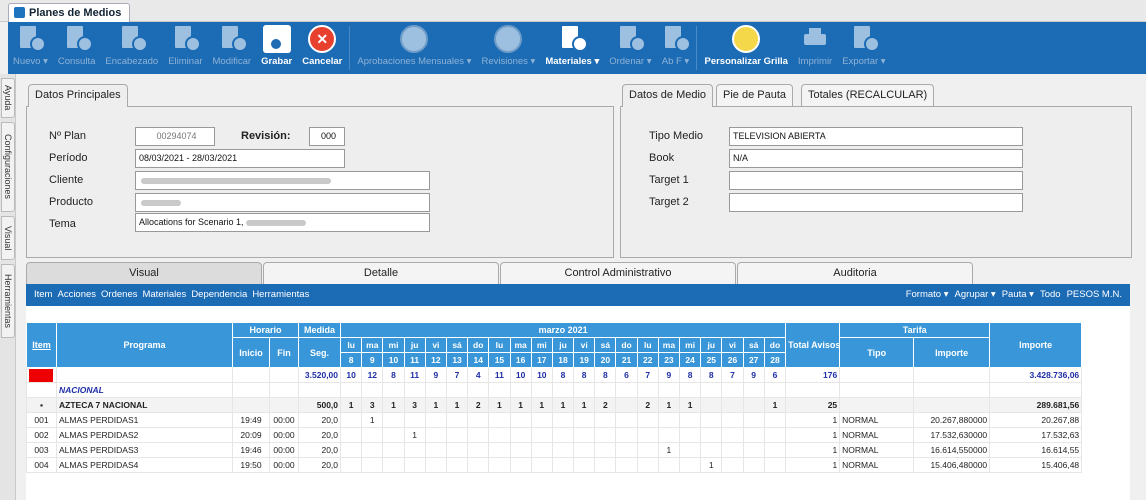 Image resolution: width=1146 pixels, height=500 pixels. Describe the element at coordinates (43, 295) in the screenshot. I see `grid-menu-item: Item` at that location.